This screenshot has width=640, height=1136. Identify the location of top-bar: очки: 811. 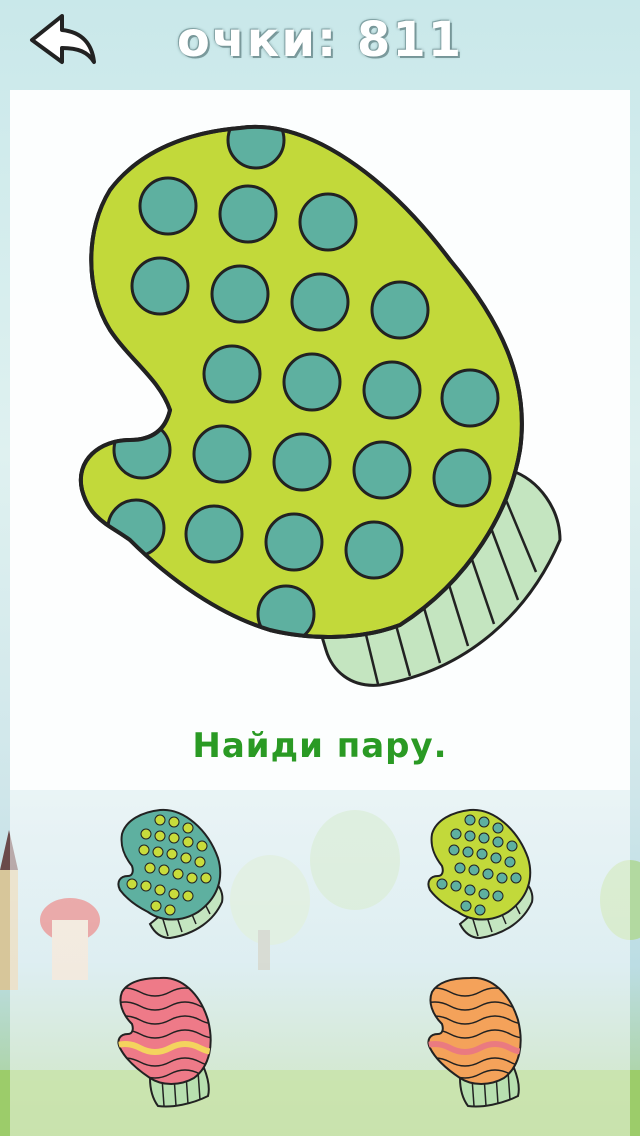
(320, 44).